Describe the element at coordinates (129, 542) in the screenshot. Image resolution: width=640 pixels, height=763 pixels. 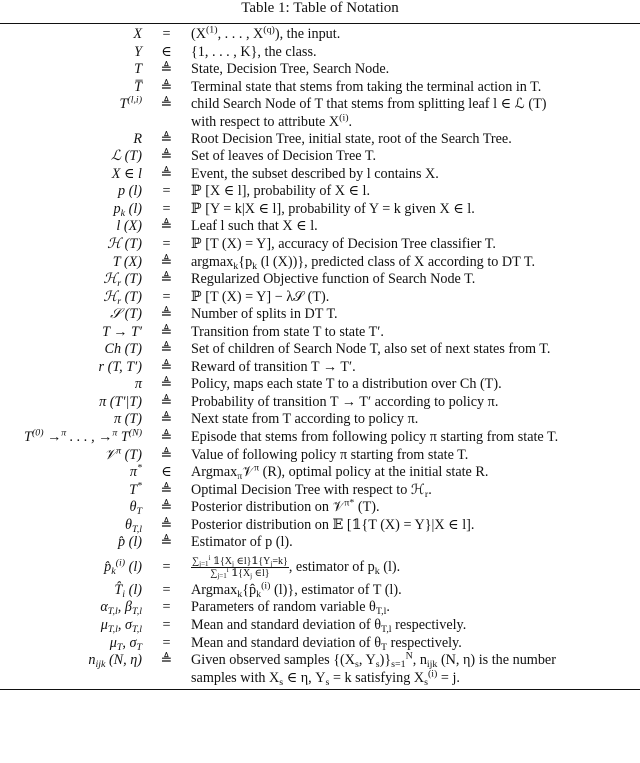
I see `notation-symbol: p̂ (l)` at that location.